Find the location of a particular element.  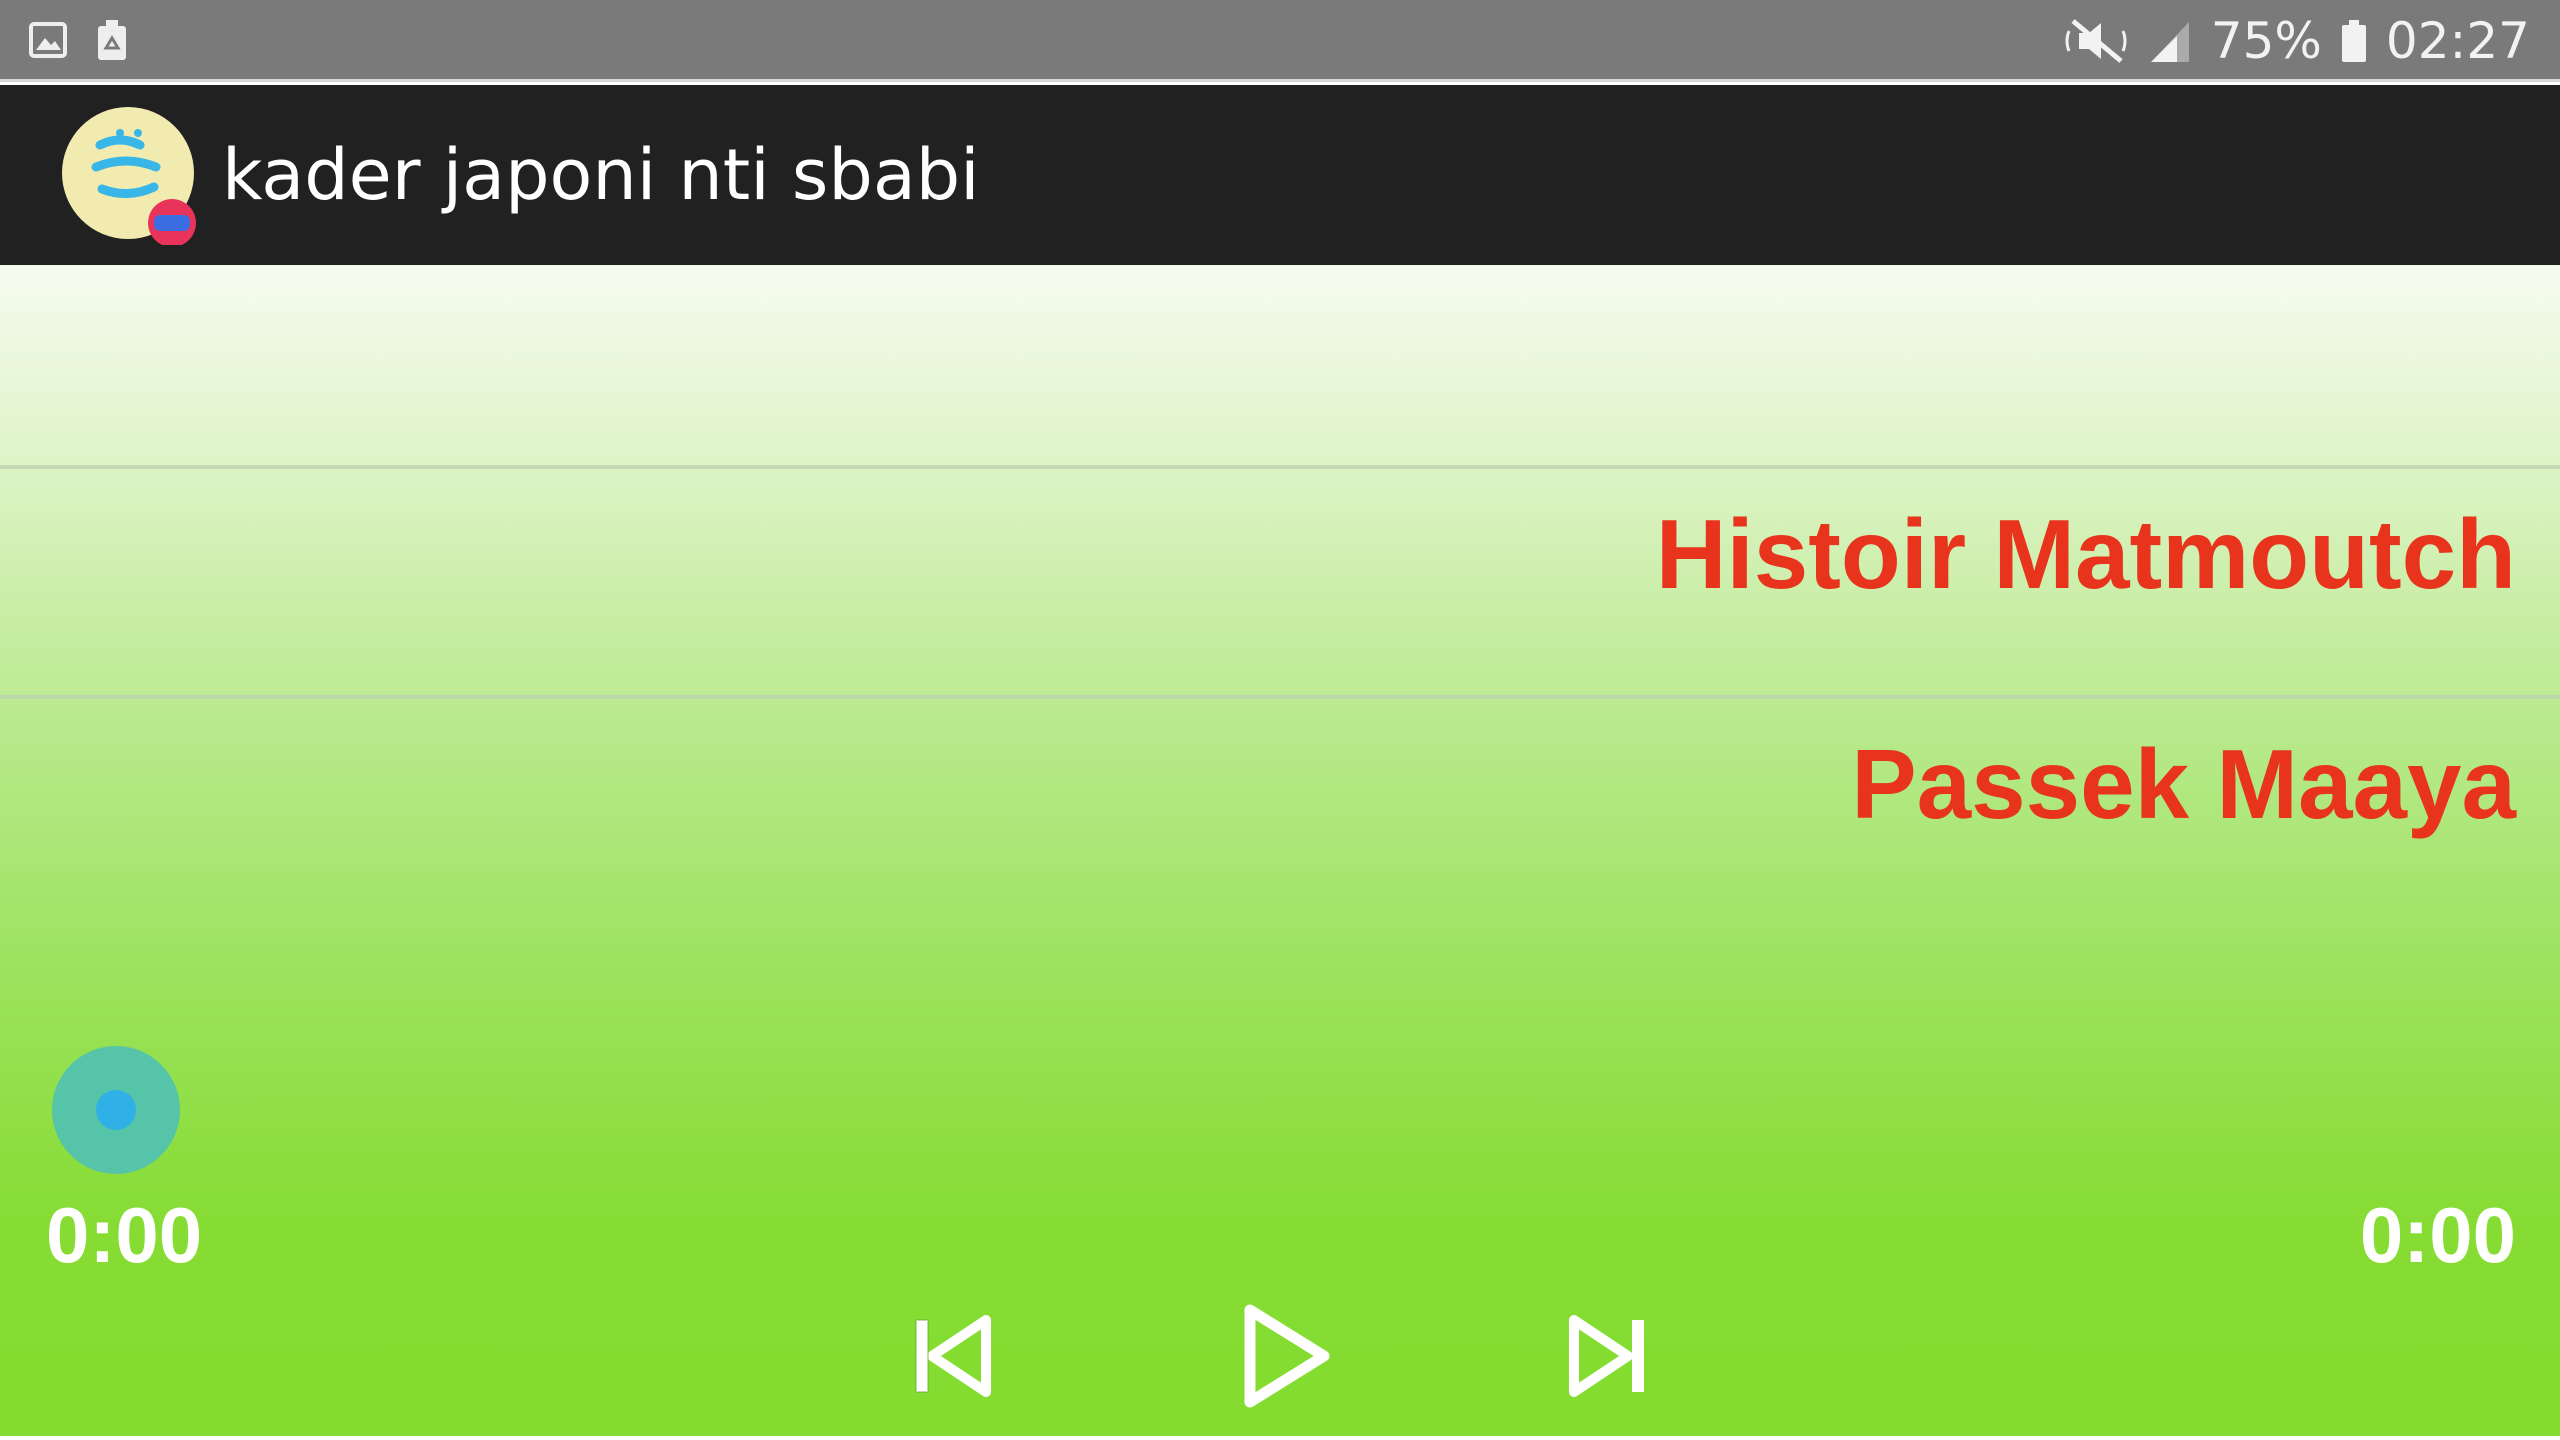

seek-bar-thumb-core is located at coordinates (116, 1110).